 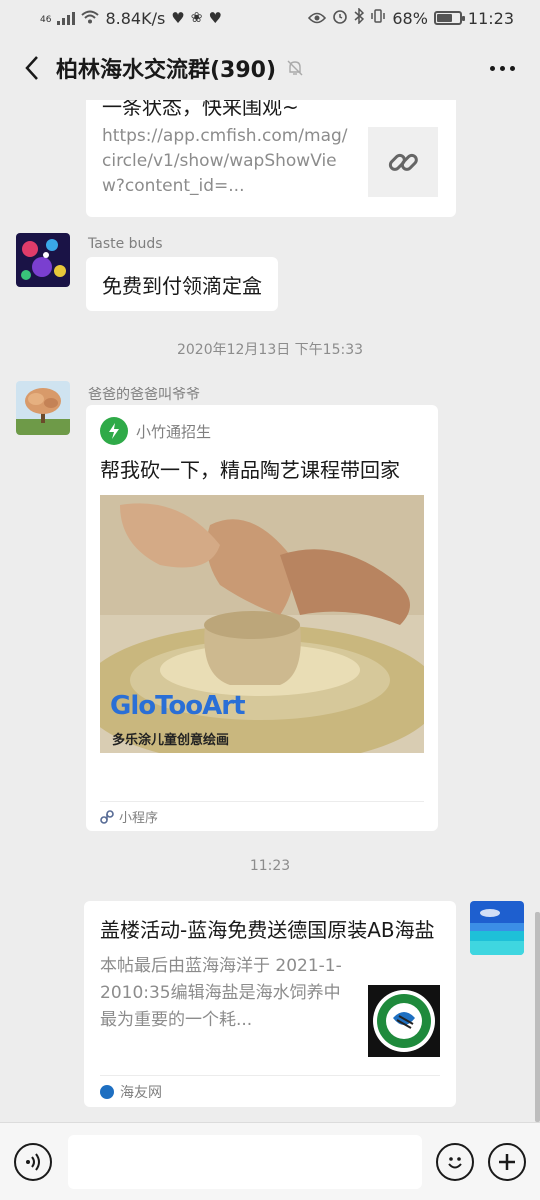 What do you see at coordinates (403, 162) in the screenshot?
I see `link-icon` at bounding box center [403, 162].